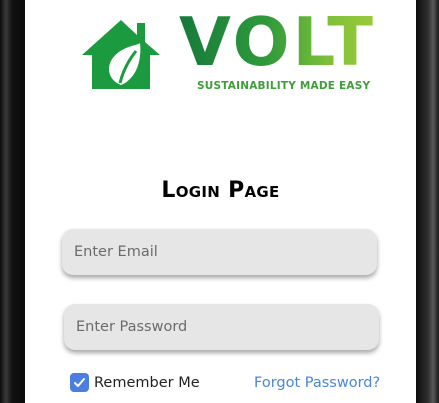  What do you see at coordinates (317, 383) in the screenshot?
I see `forgot-password-link: Forgot Password?` at bounding box center [317, 383].